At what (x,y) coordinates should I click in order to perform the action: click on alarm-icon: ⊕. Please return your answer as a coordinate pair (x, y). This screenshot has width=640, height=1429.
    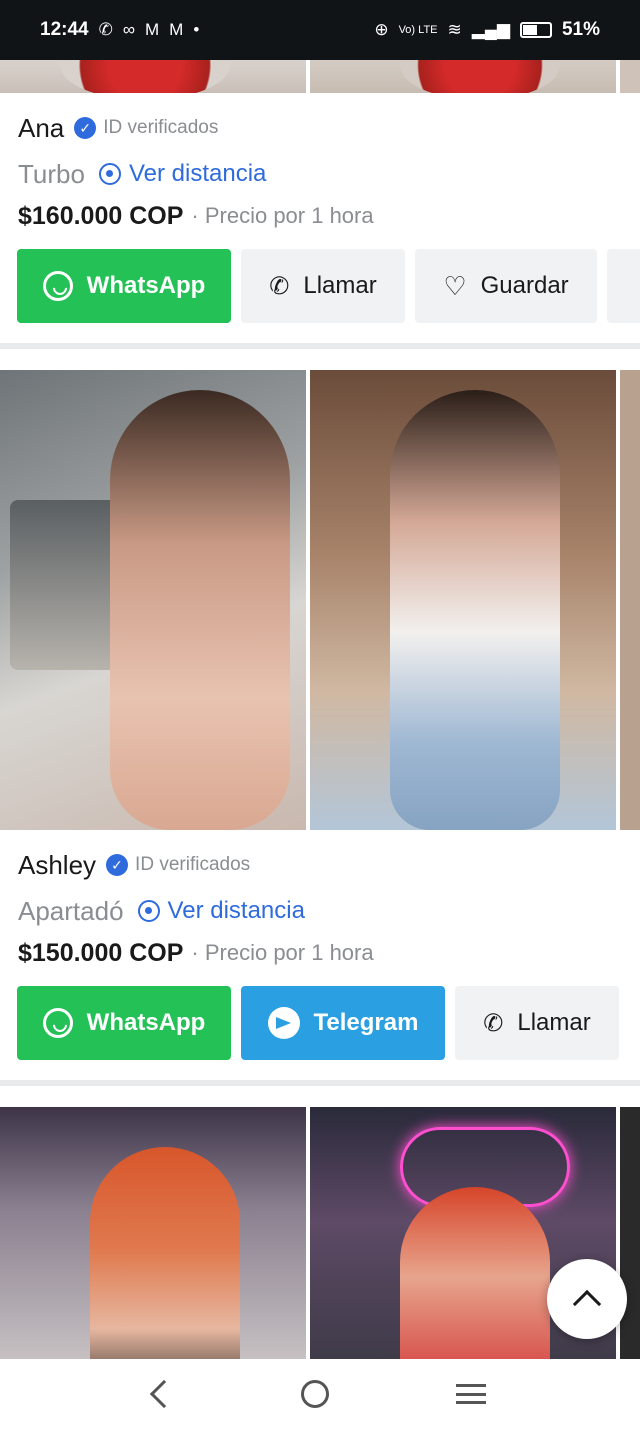
    Looking at the image, I should click on (381, 29).